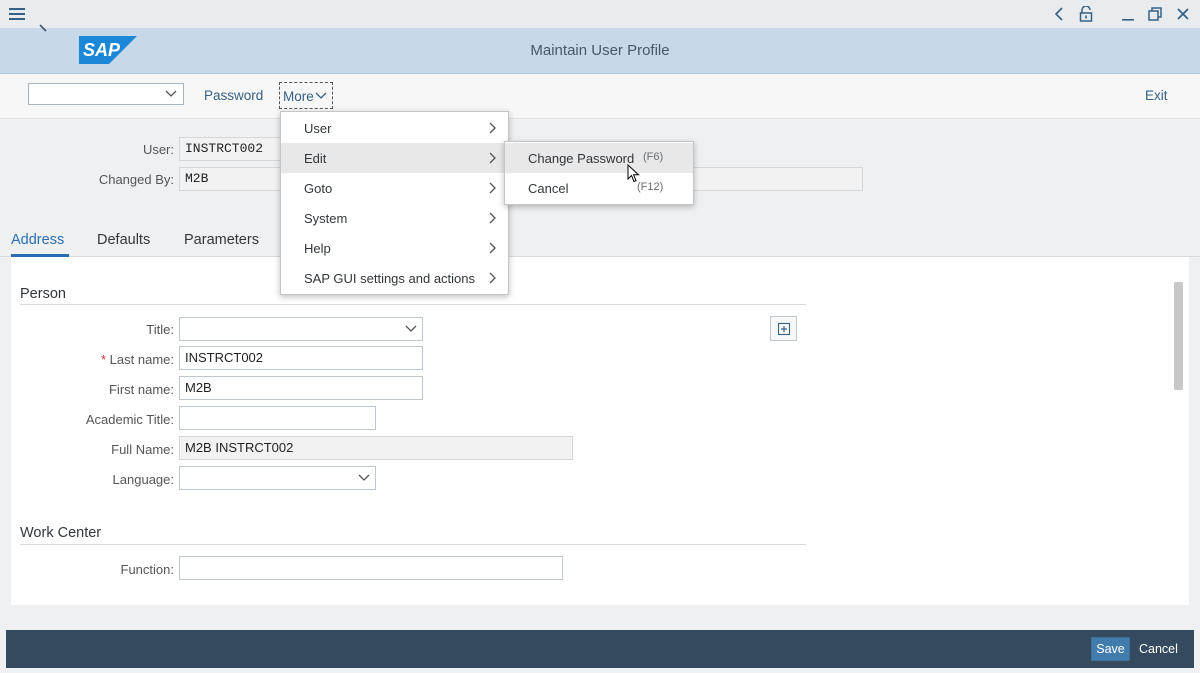 The image size is (1200, 673). What do you see at coordinates (1178, 336) in the screenshot?
I see `vertical-scrollbar` at bounding box center [1178, 336].